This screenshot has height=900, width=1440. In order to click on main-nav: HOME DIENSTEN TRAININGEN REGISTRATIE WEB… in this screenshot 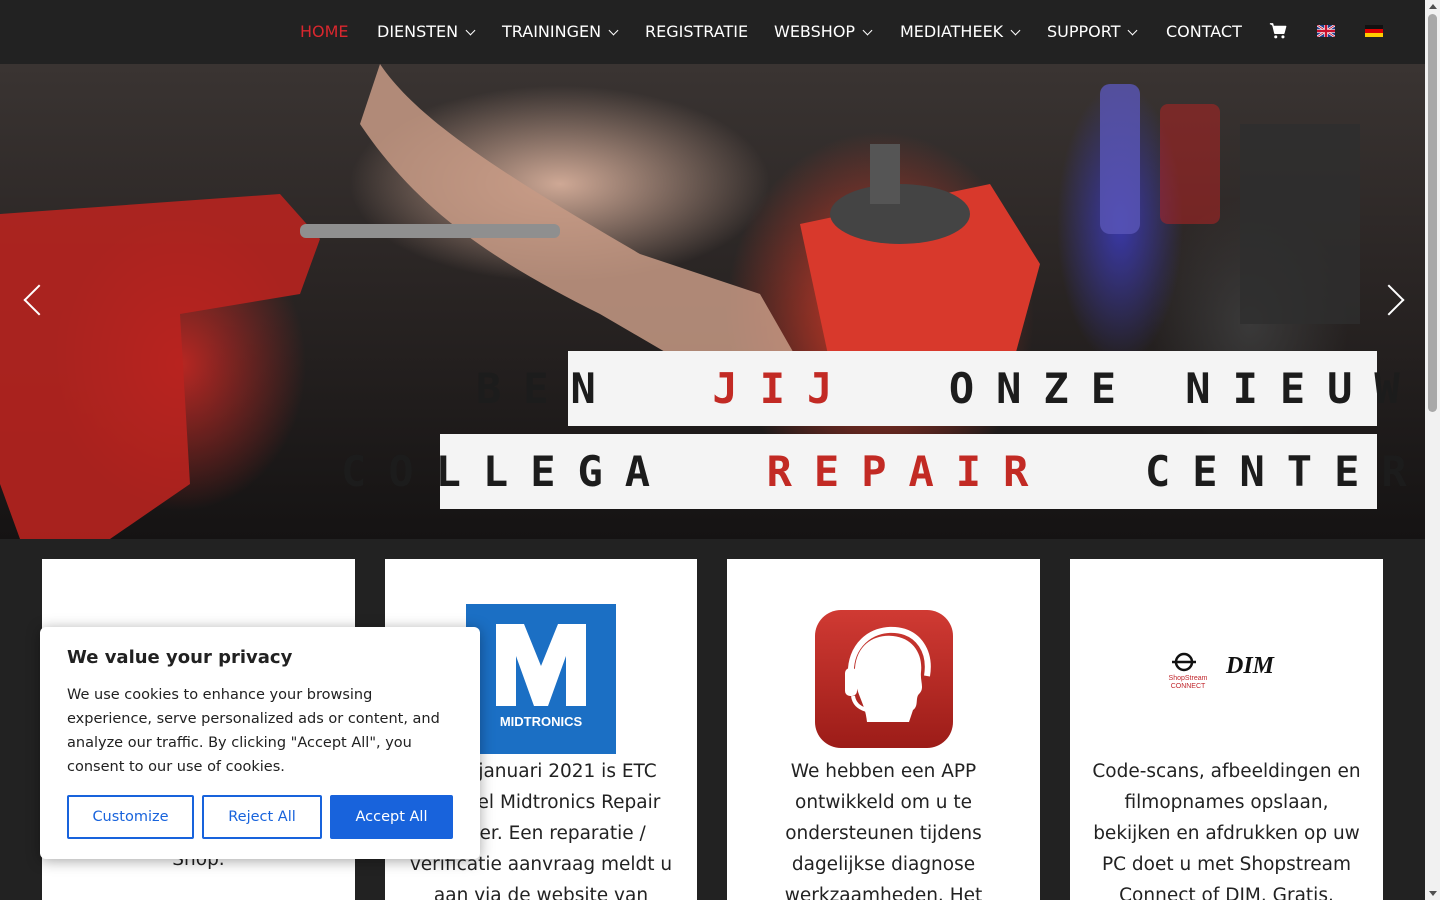, I will do `click(712, 32)`.